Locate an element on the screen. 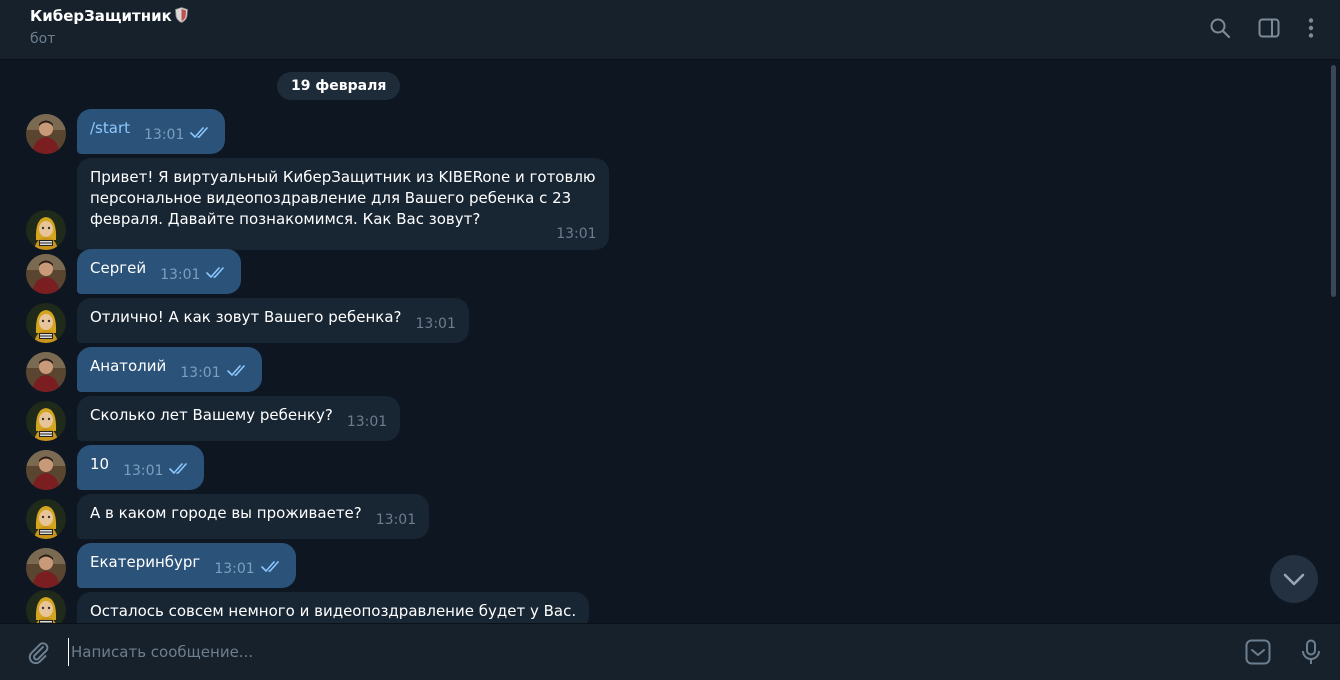 This screenshot has width=1340, height=680. outgoing-message: 10 13:01 is located at coordinates (141, 467).